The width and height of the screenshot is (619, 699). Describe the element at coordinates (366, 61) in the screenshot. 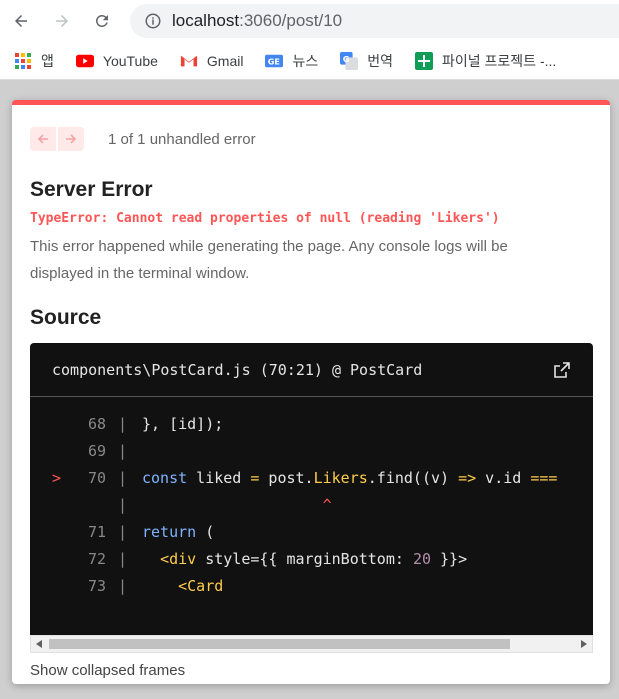

I see `bookmark-translate: G 번역` at that location.